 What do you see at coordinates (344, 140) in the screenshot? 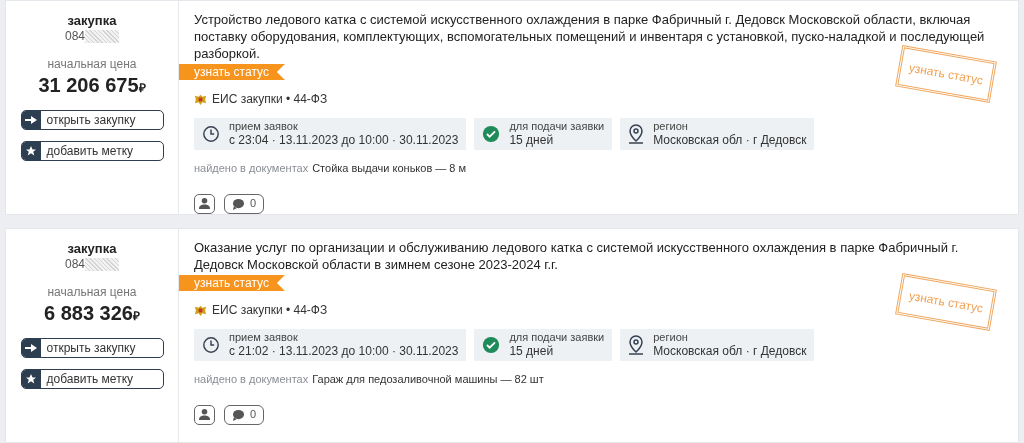
I see `info-value: с 23:04 · 13.11.2023 до 10:00 · 30.11.2023` at bounding box center [344, 140].